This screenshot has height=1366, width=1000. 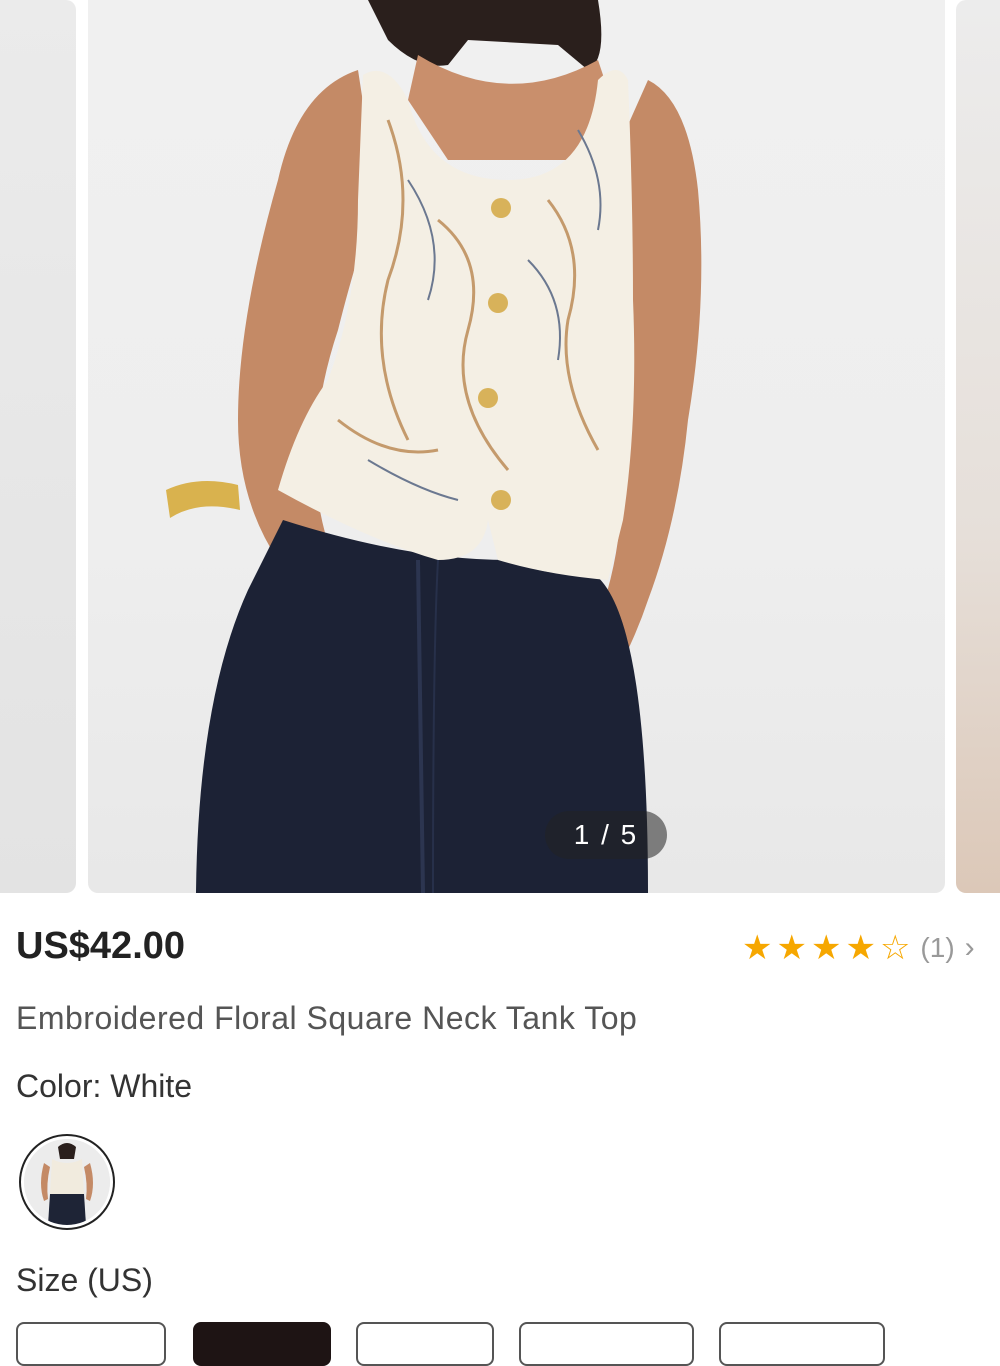 I want to click on next-image-peek, so click(x=978, y=446).